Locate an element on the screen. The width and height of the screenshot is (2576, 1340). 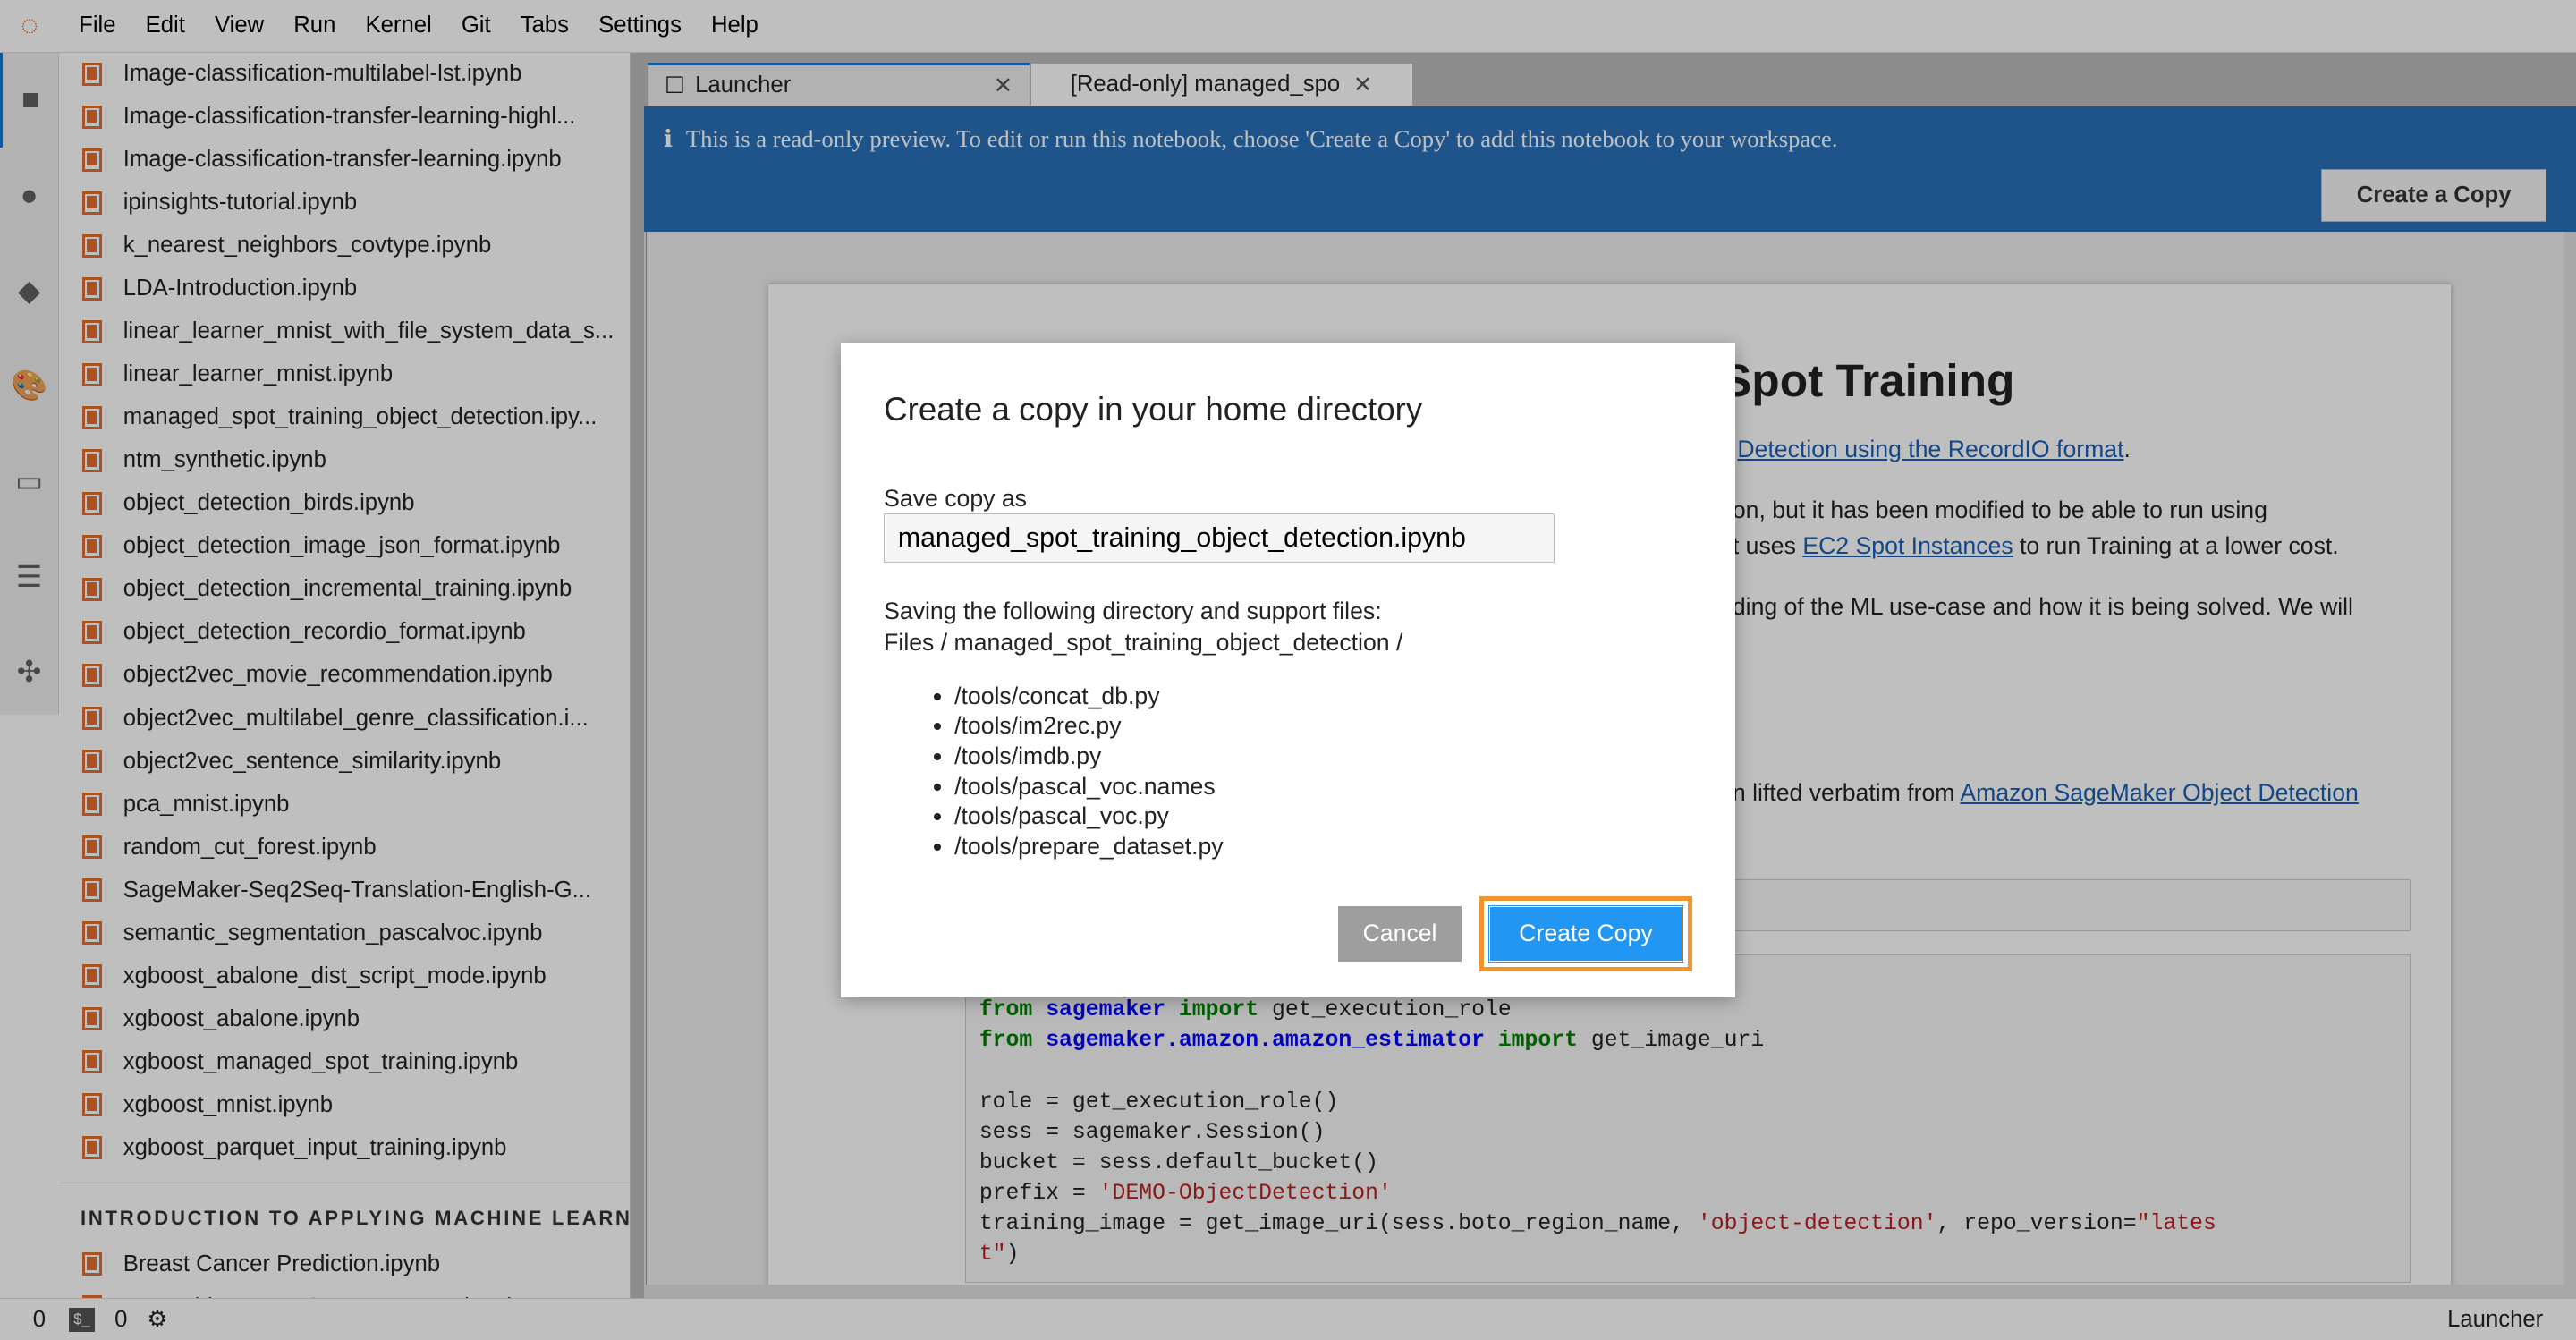
support-file: /tools/prepare_dataset.py is located at coordinates (1323, 847).